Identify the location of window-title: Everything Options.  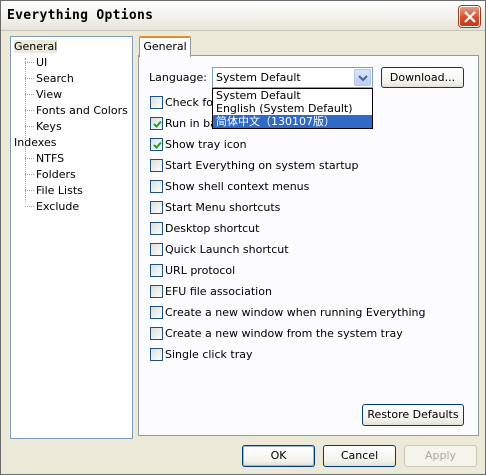
(80, 15).